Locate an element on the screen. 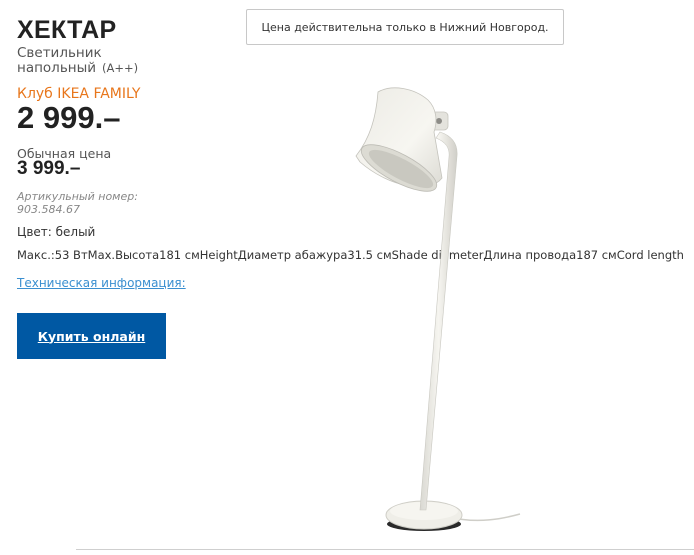 The image size is (694, 555). product-color: Цвет: белый is located at coordinates (56, 232).